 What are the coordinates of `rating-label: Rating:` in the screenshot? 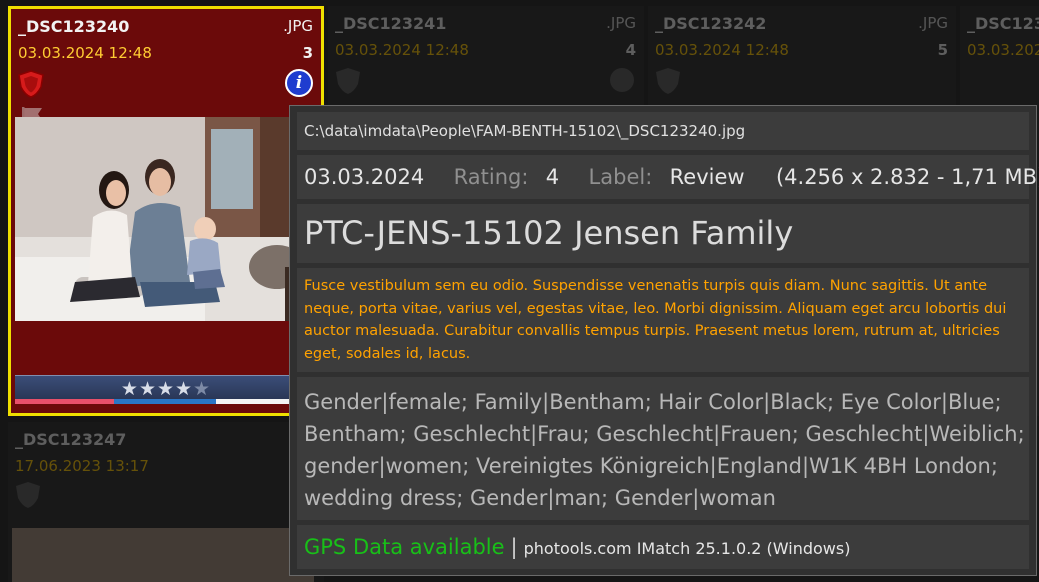 It's located at (491, 177).